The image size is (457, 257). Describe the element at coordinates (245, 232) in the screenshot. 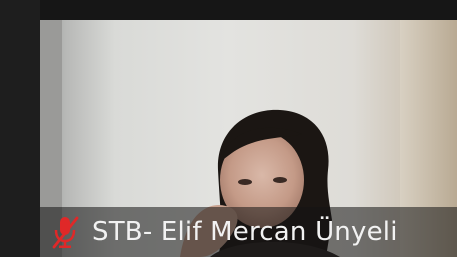

I see `participant-name-label: STB- Elif Mercan Ünyeli` at that location.